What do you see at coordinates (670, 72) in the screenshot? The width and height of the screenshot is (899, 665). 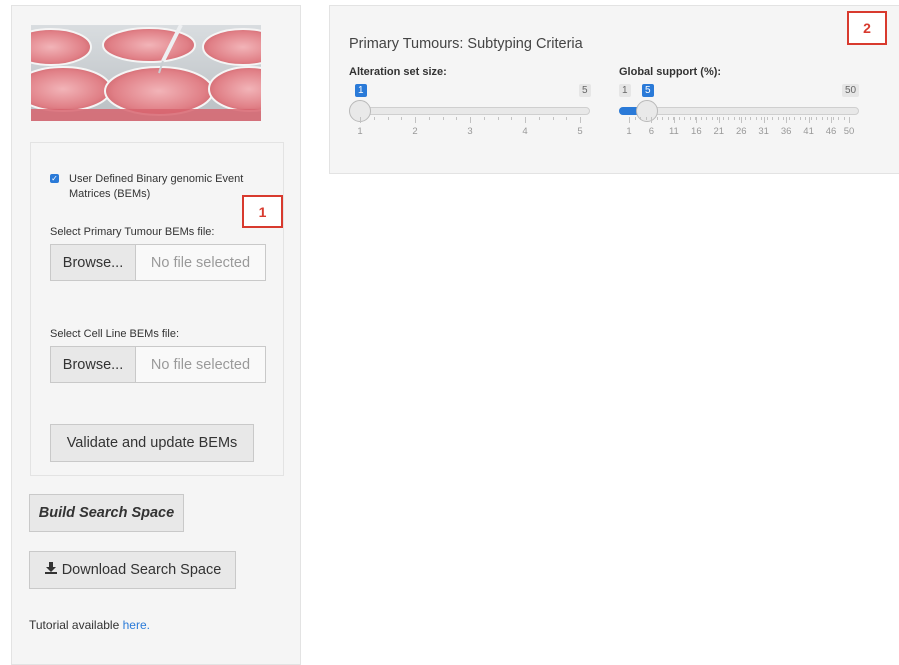 I see `global-support-label: Global support (%):` at bounding box center [670, 72].